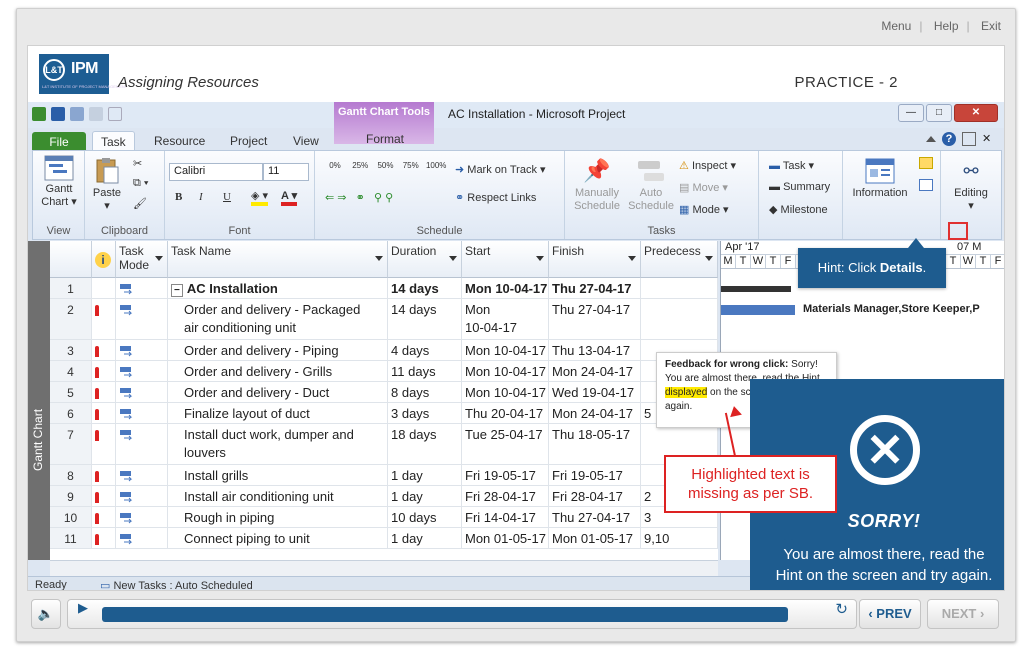 The image size is (1033, 656). What do you see at coordinates (216, 172) in the screenshot?
I see `font-name-select: Calibri` at bounding box center [216, 172].